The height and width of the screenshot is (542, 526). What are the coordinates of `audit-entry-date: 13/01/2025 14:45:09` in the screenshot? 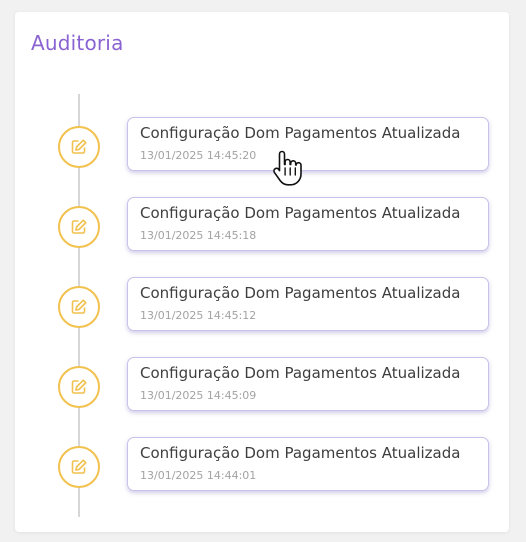 It's located at (198, 395).